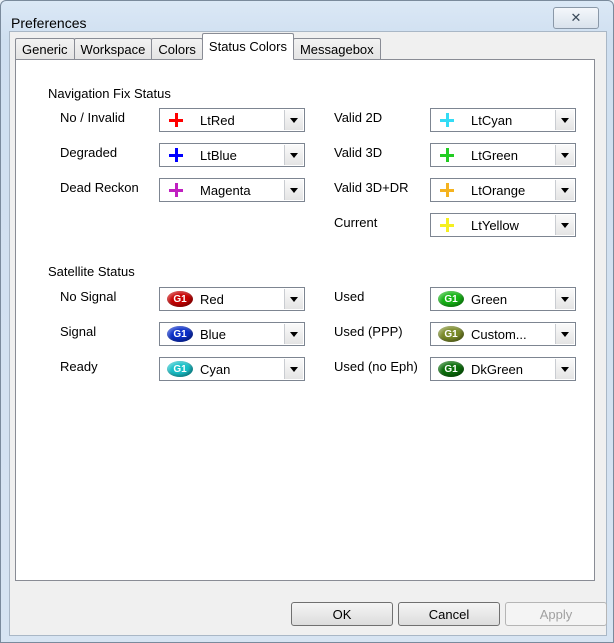 This screenshot has height=643, width=614. What do you see at coordinates (218, 155) in the screenshot?
I see `combo-value: LtBlue` at bounding box center [218, 155].